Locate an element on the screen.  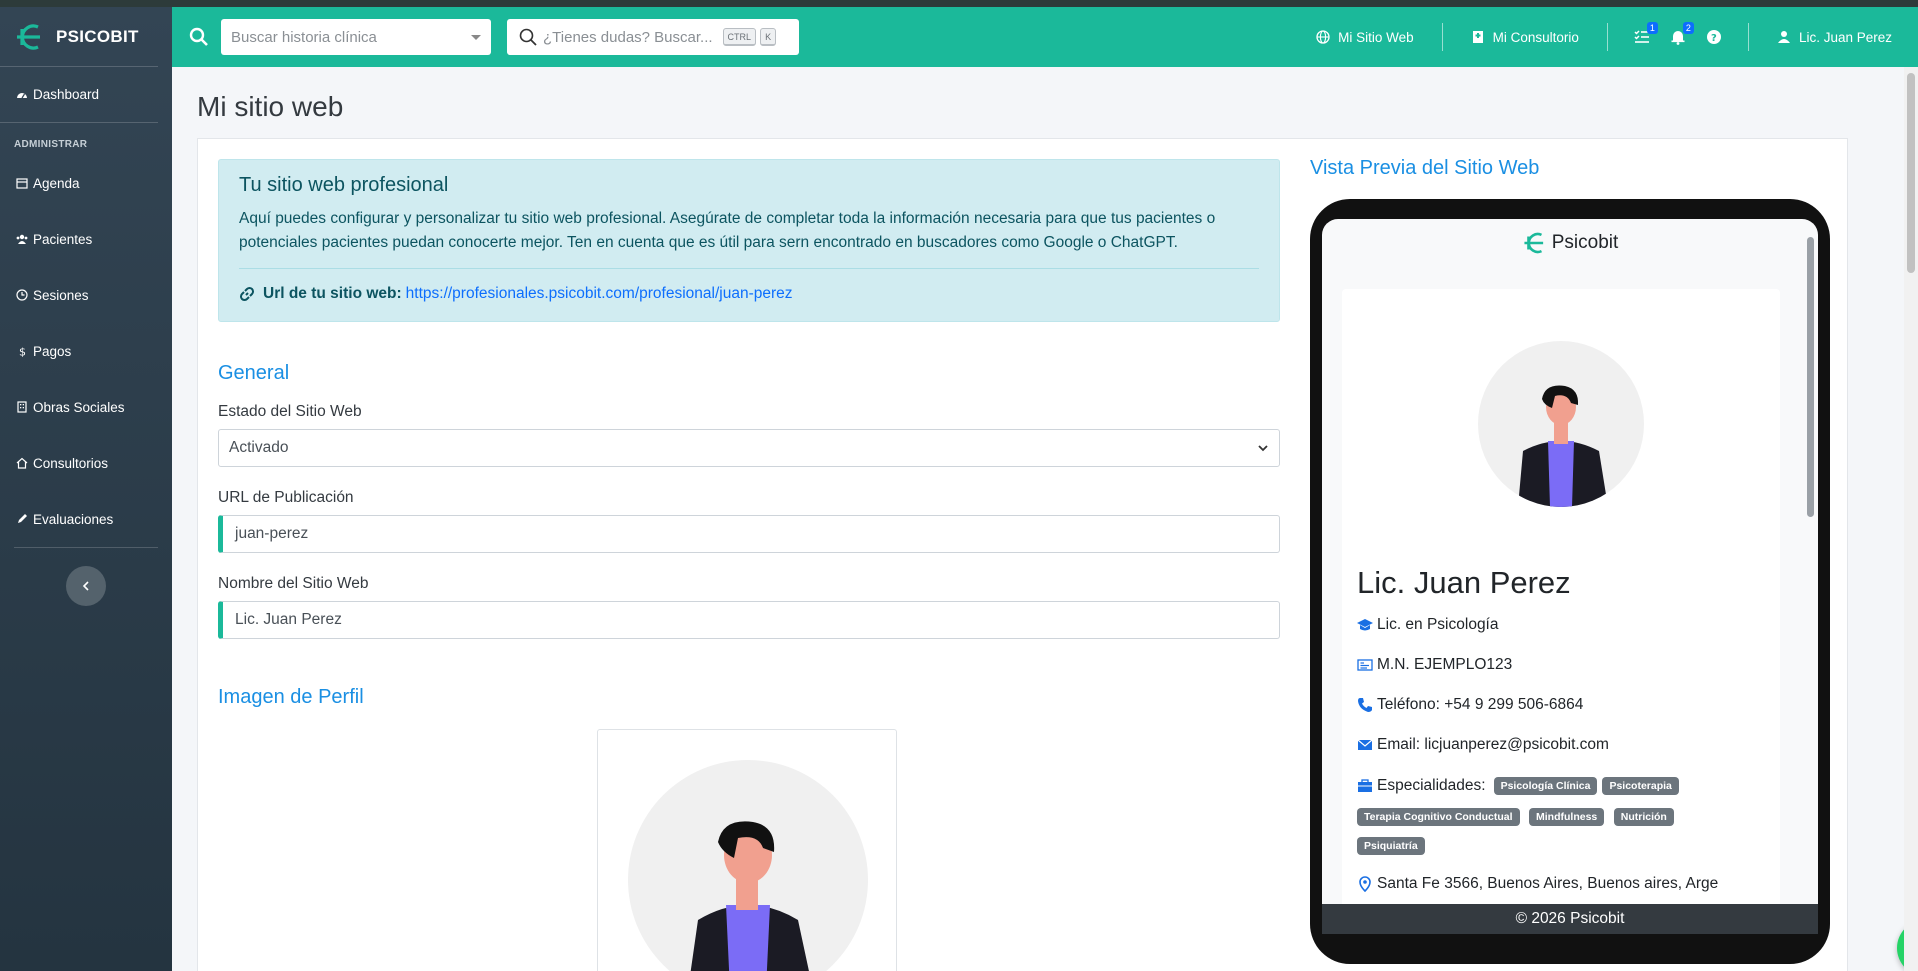
sidebar-item-dashboard: Dashboard is located at coordinates (79, 95).